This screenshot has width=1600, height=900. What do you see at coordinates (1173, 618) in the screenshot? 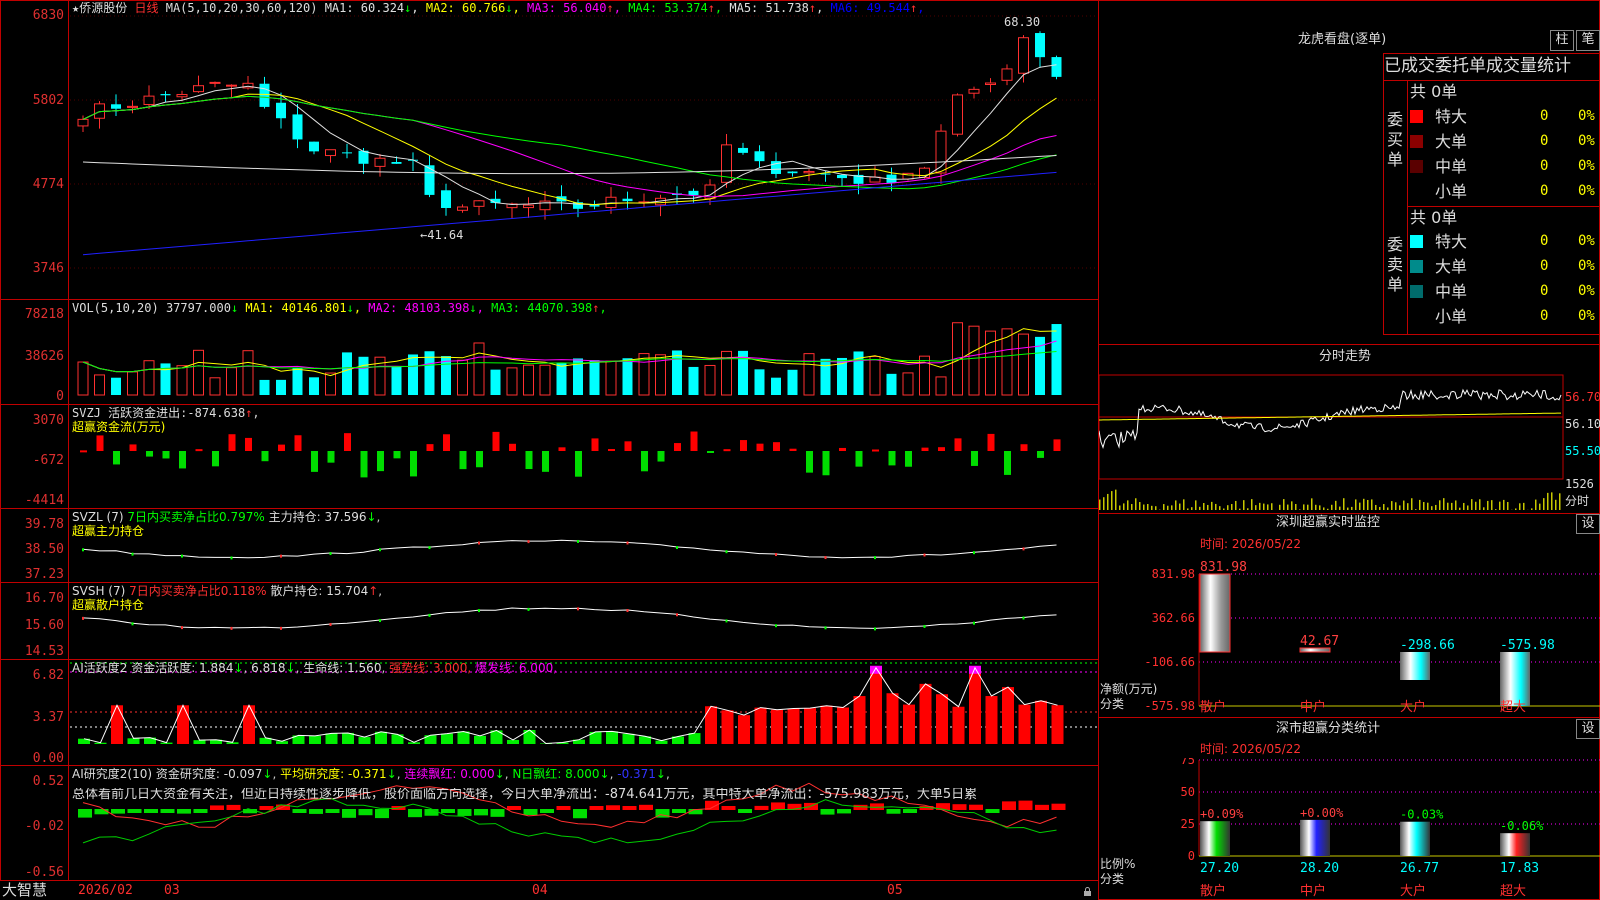
I see `y-tick-label: 362.66` at bounding box center [1173, 618].